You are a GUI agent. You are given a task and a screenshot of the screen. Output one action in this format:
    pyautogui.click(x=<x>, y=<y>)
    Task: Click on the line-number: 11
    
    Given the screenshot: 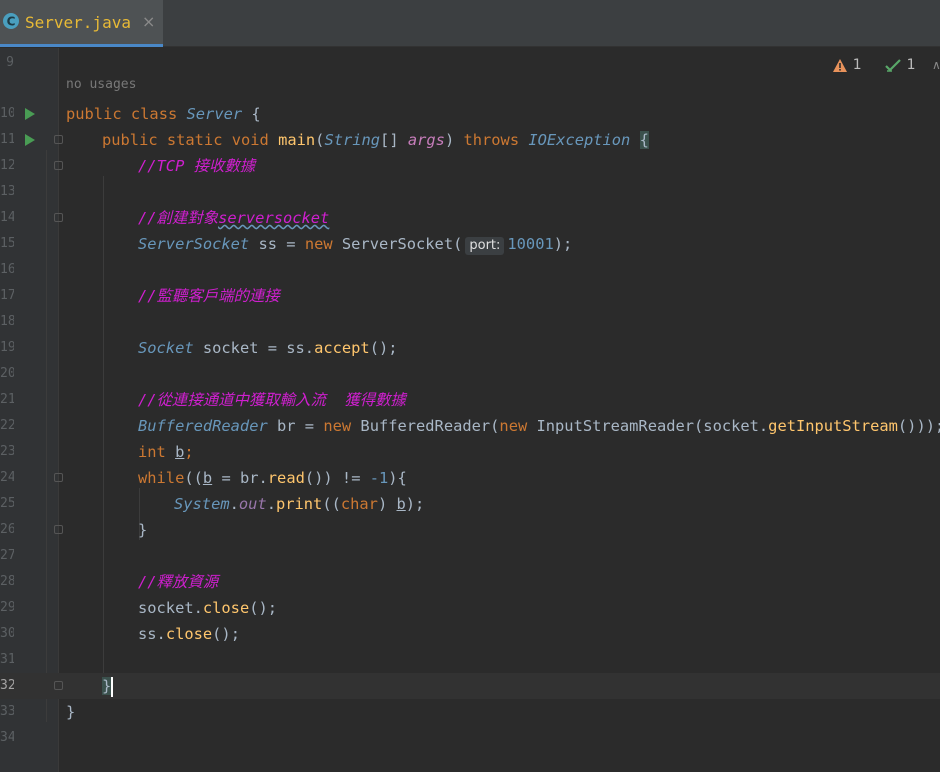 What is the action you would take?
    pyautogui.click(x=7, y=139)
    